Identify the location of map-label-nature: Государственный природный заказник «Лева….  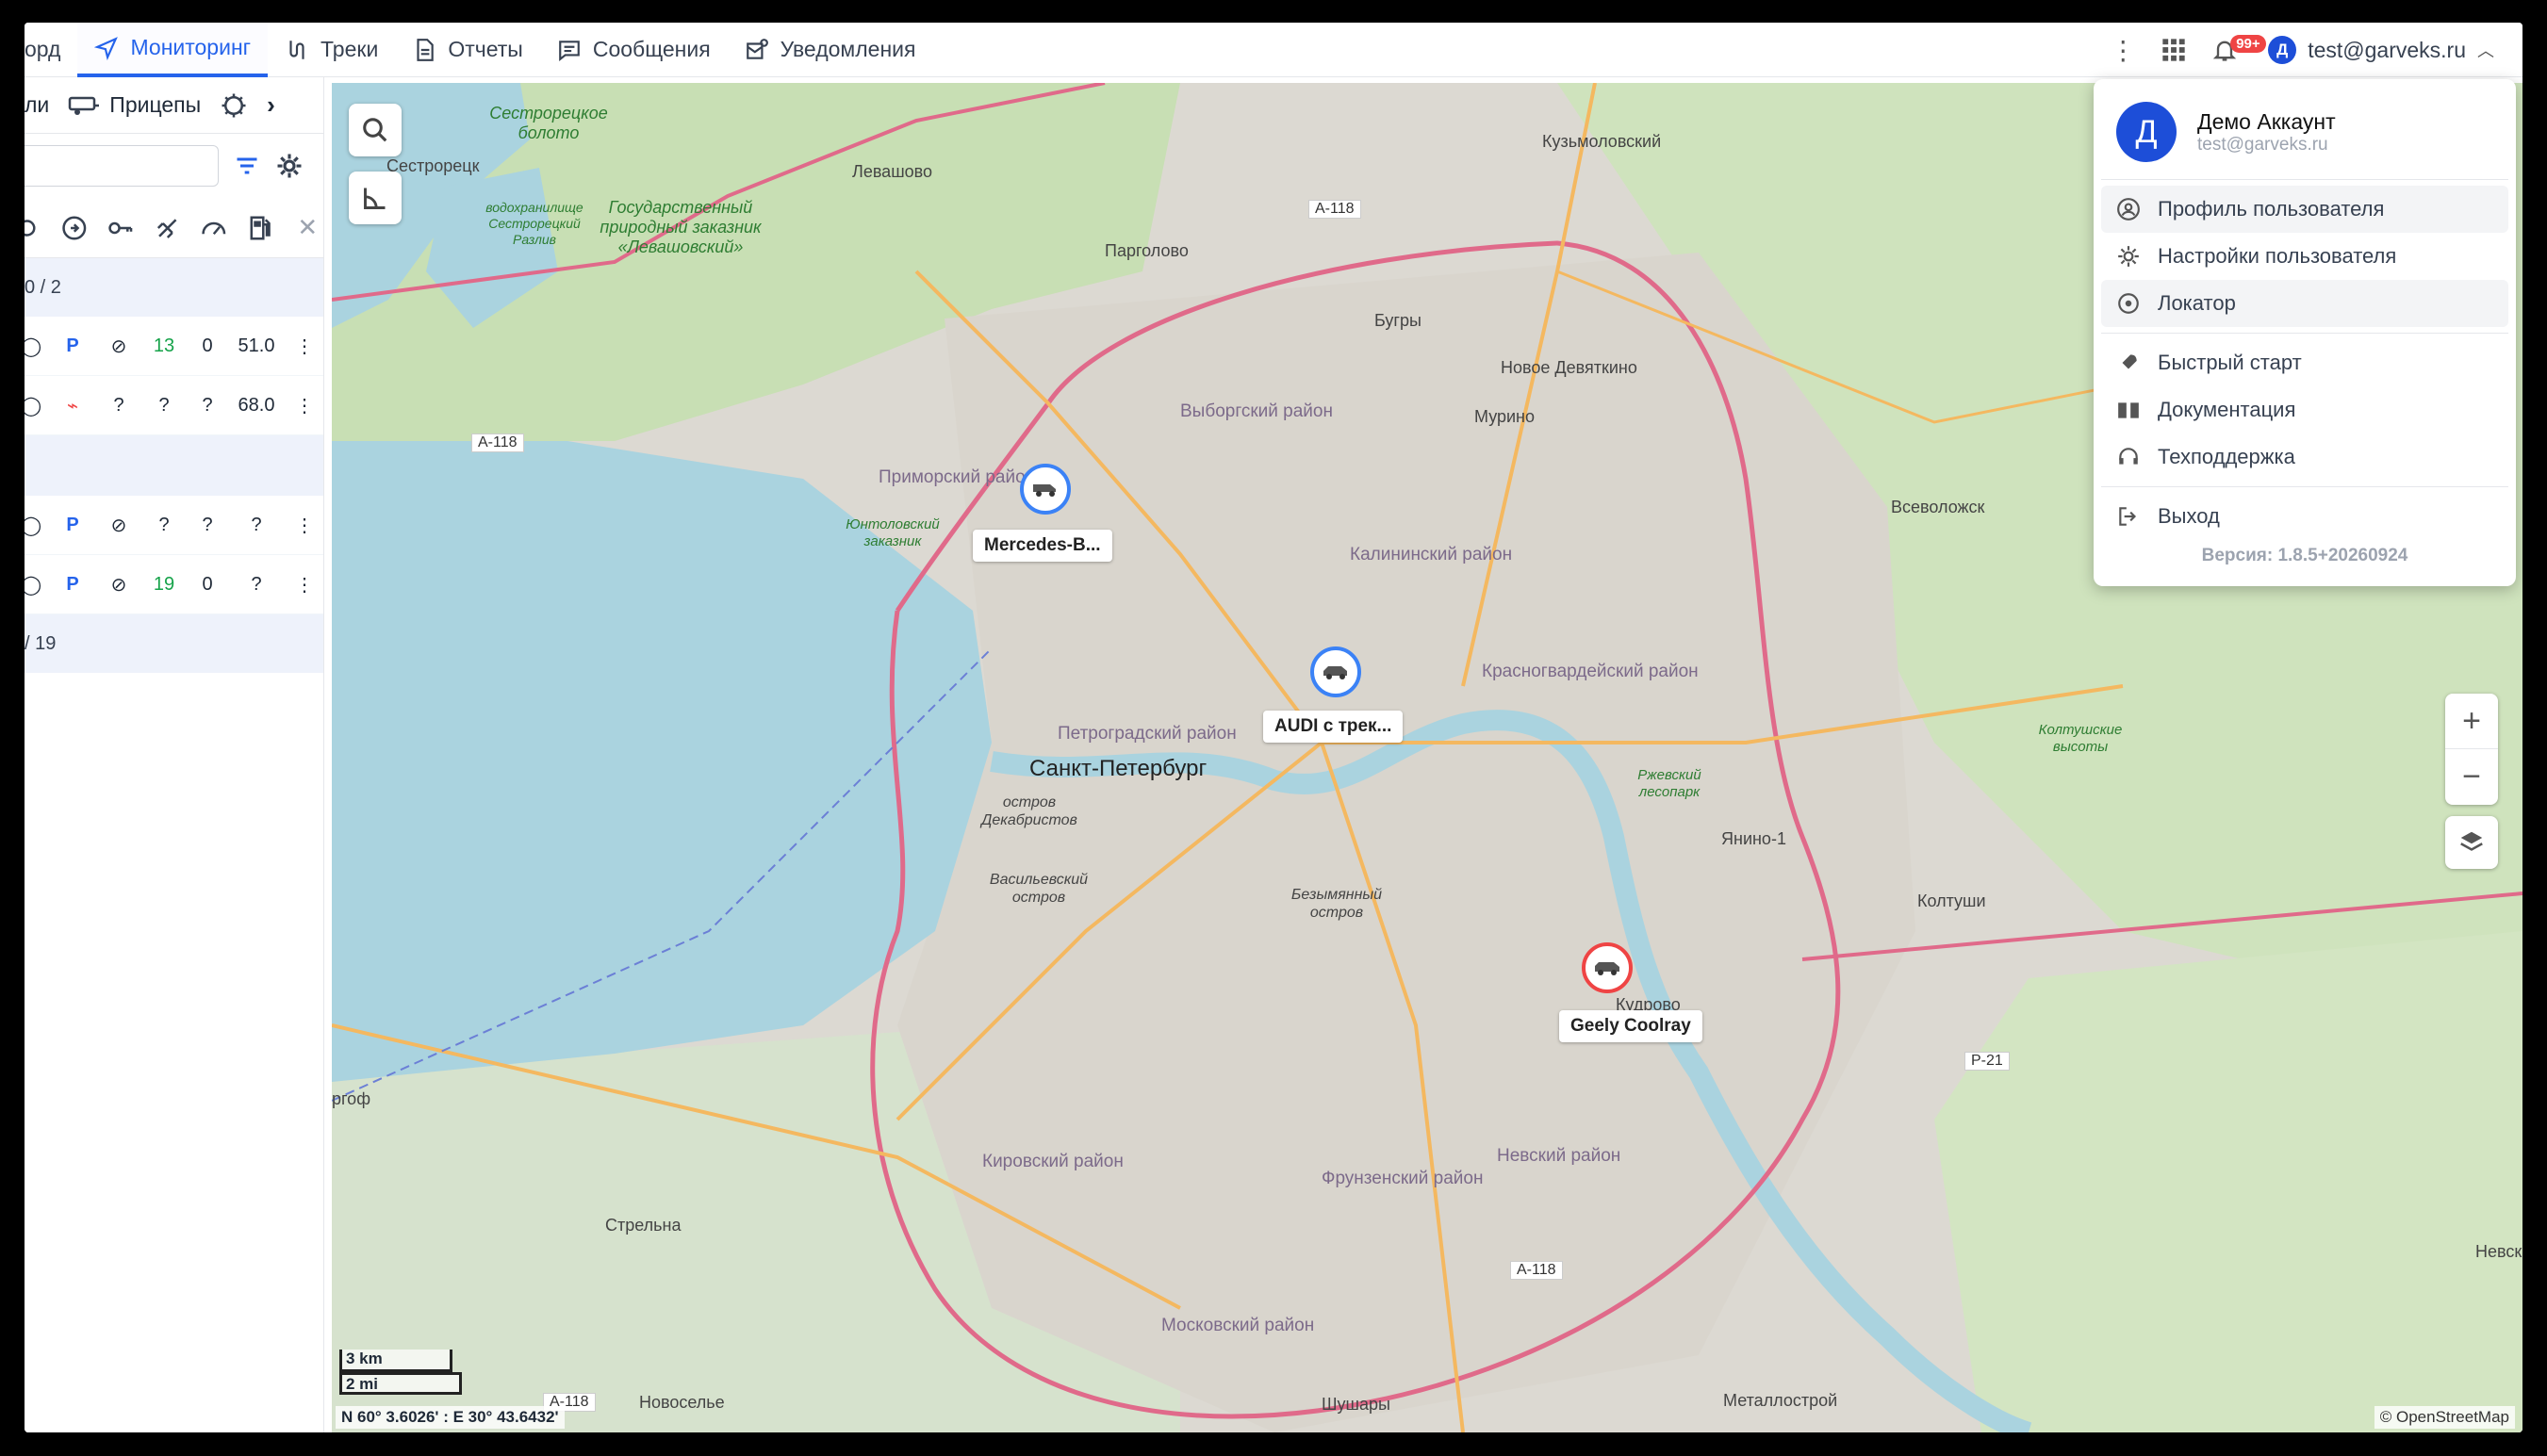
(681, 227).